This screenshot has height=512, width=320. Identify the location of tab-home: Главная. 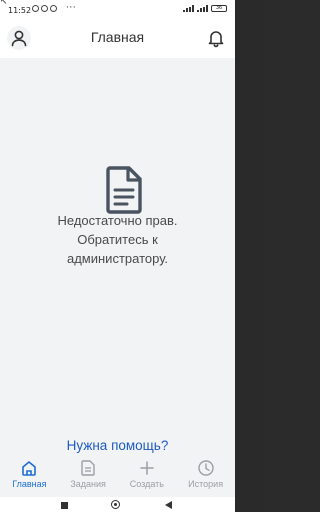
(29, 475).